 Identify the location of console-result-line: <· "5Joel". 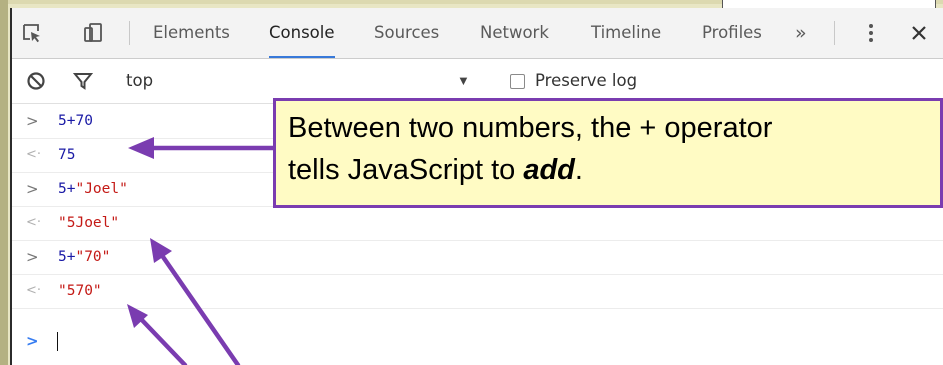
(477, 223).